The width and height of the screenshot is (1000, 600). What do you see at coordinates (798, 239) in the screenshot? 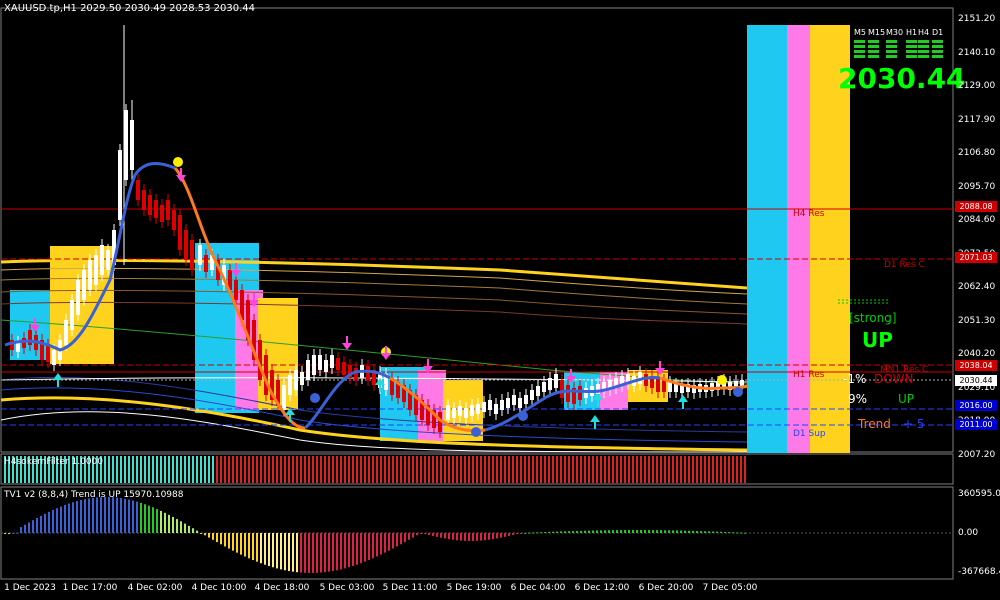
I see `strength-bars` at bounding box center [798, 239].